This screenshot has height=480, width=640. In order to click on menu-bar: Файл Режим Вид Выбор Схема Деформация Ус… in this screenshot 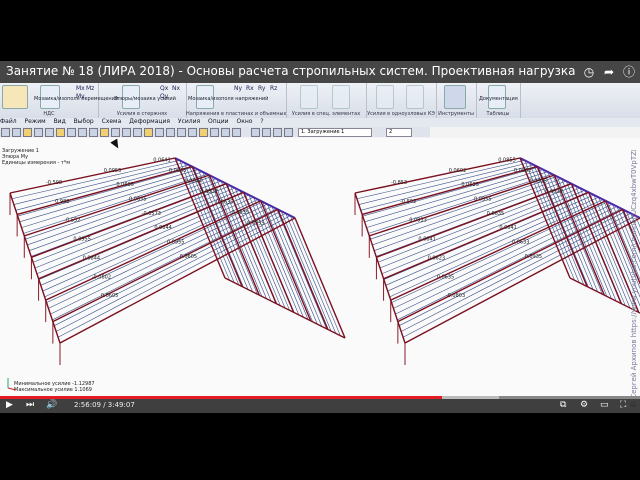, I will do `click(320, 122)`.